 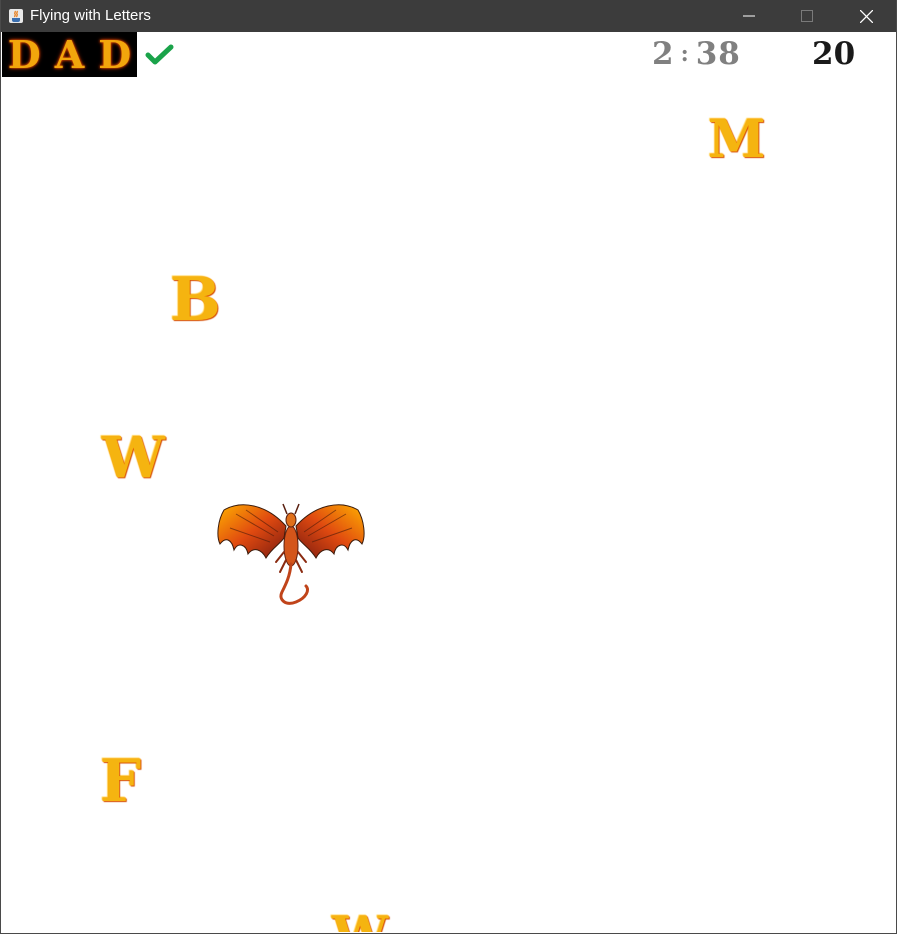 I want to click on minimize-icon, so click(x=749, y=16).